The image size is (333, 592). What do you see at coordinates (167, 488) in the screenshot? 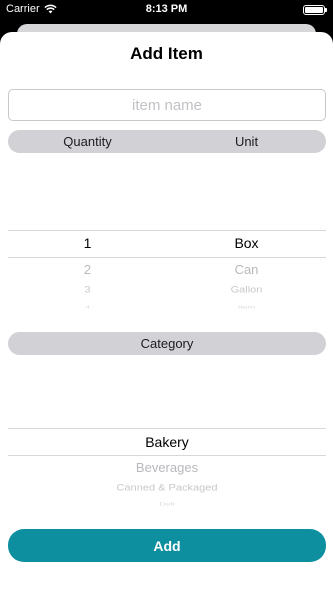
I see `category-option: Canned & Packaged` at bounding box center [167, 488].